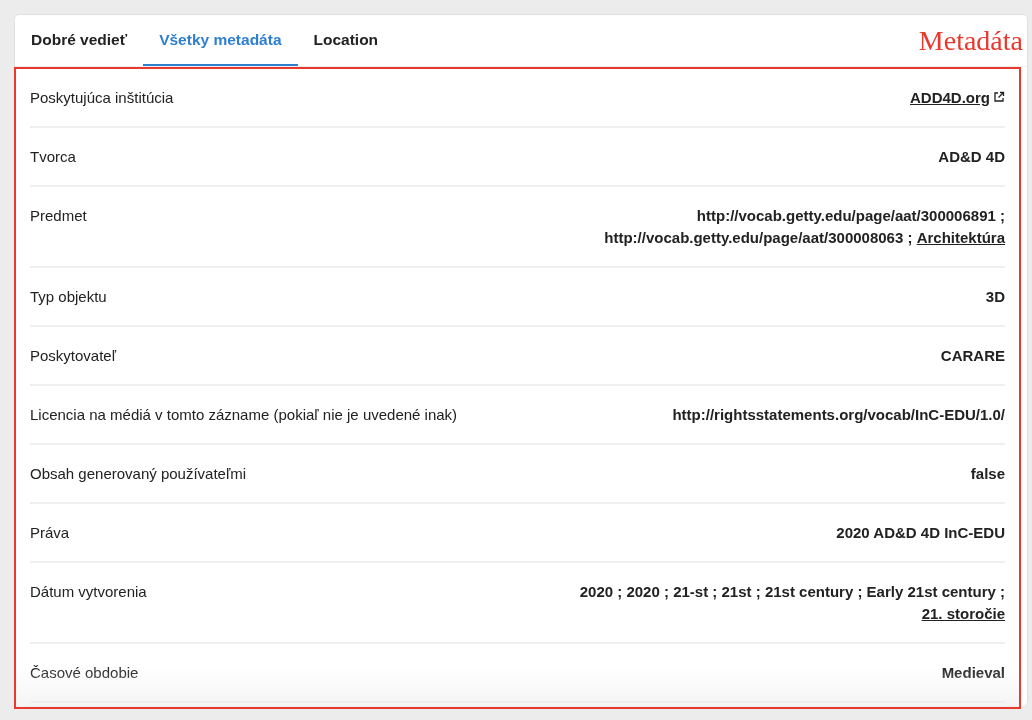  Describe the element at coordinates (53, 157) in the screenshot. I see `field-label: Tvorca` at that location.